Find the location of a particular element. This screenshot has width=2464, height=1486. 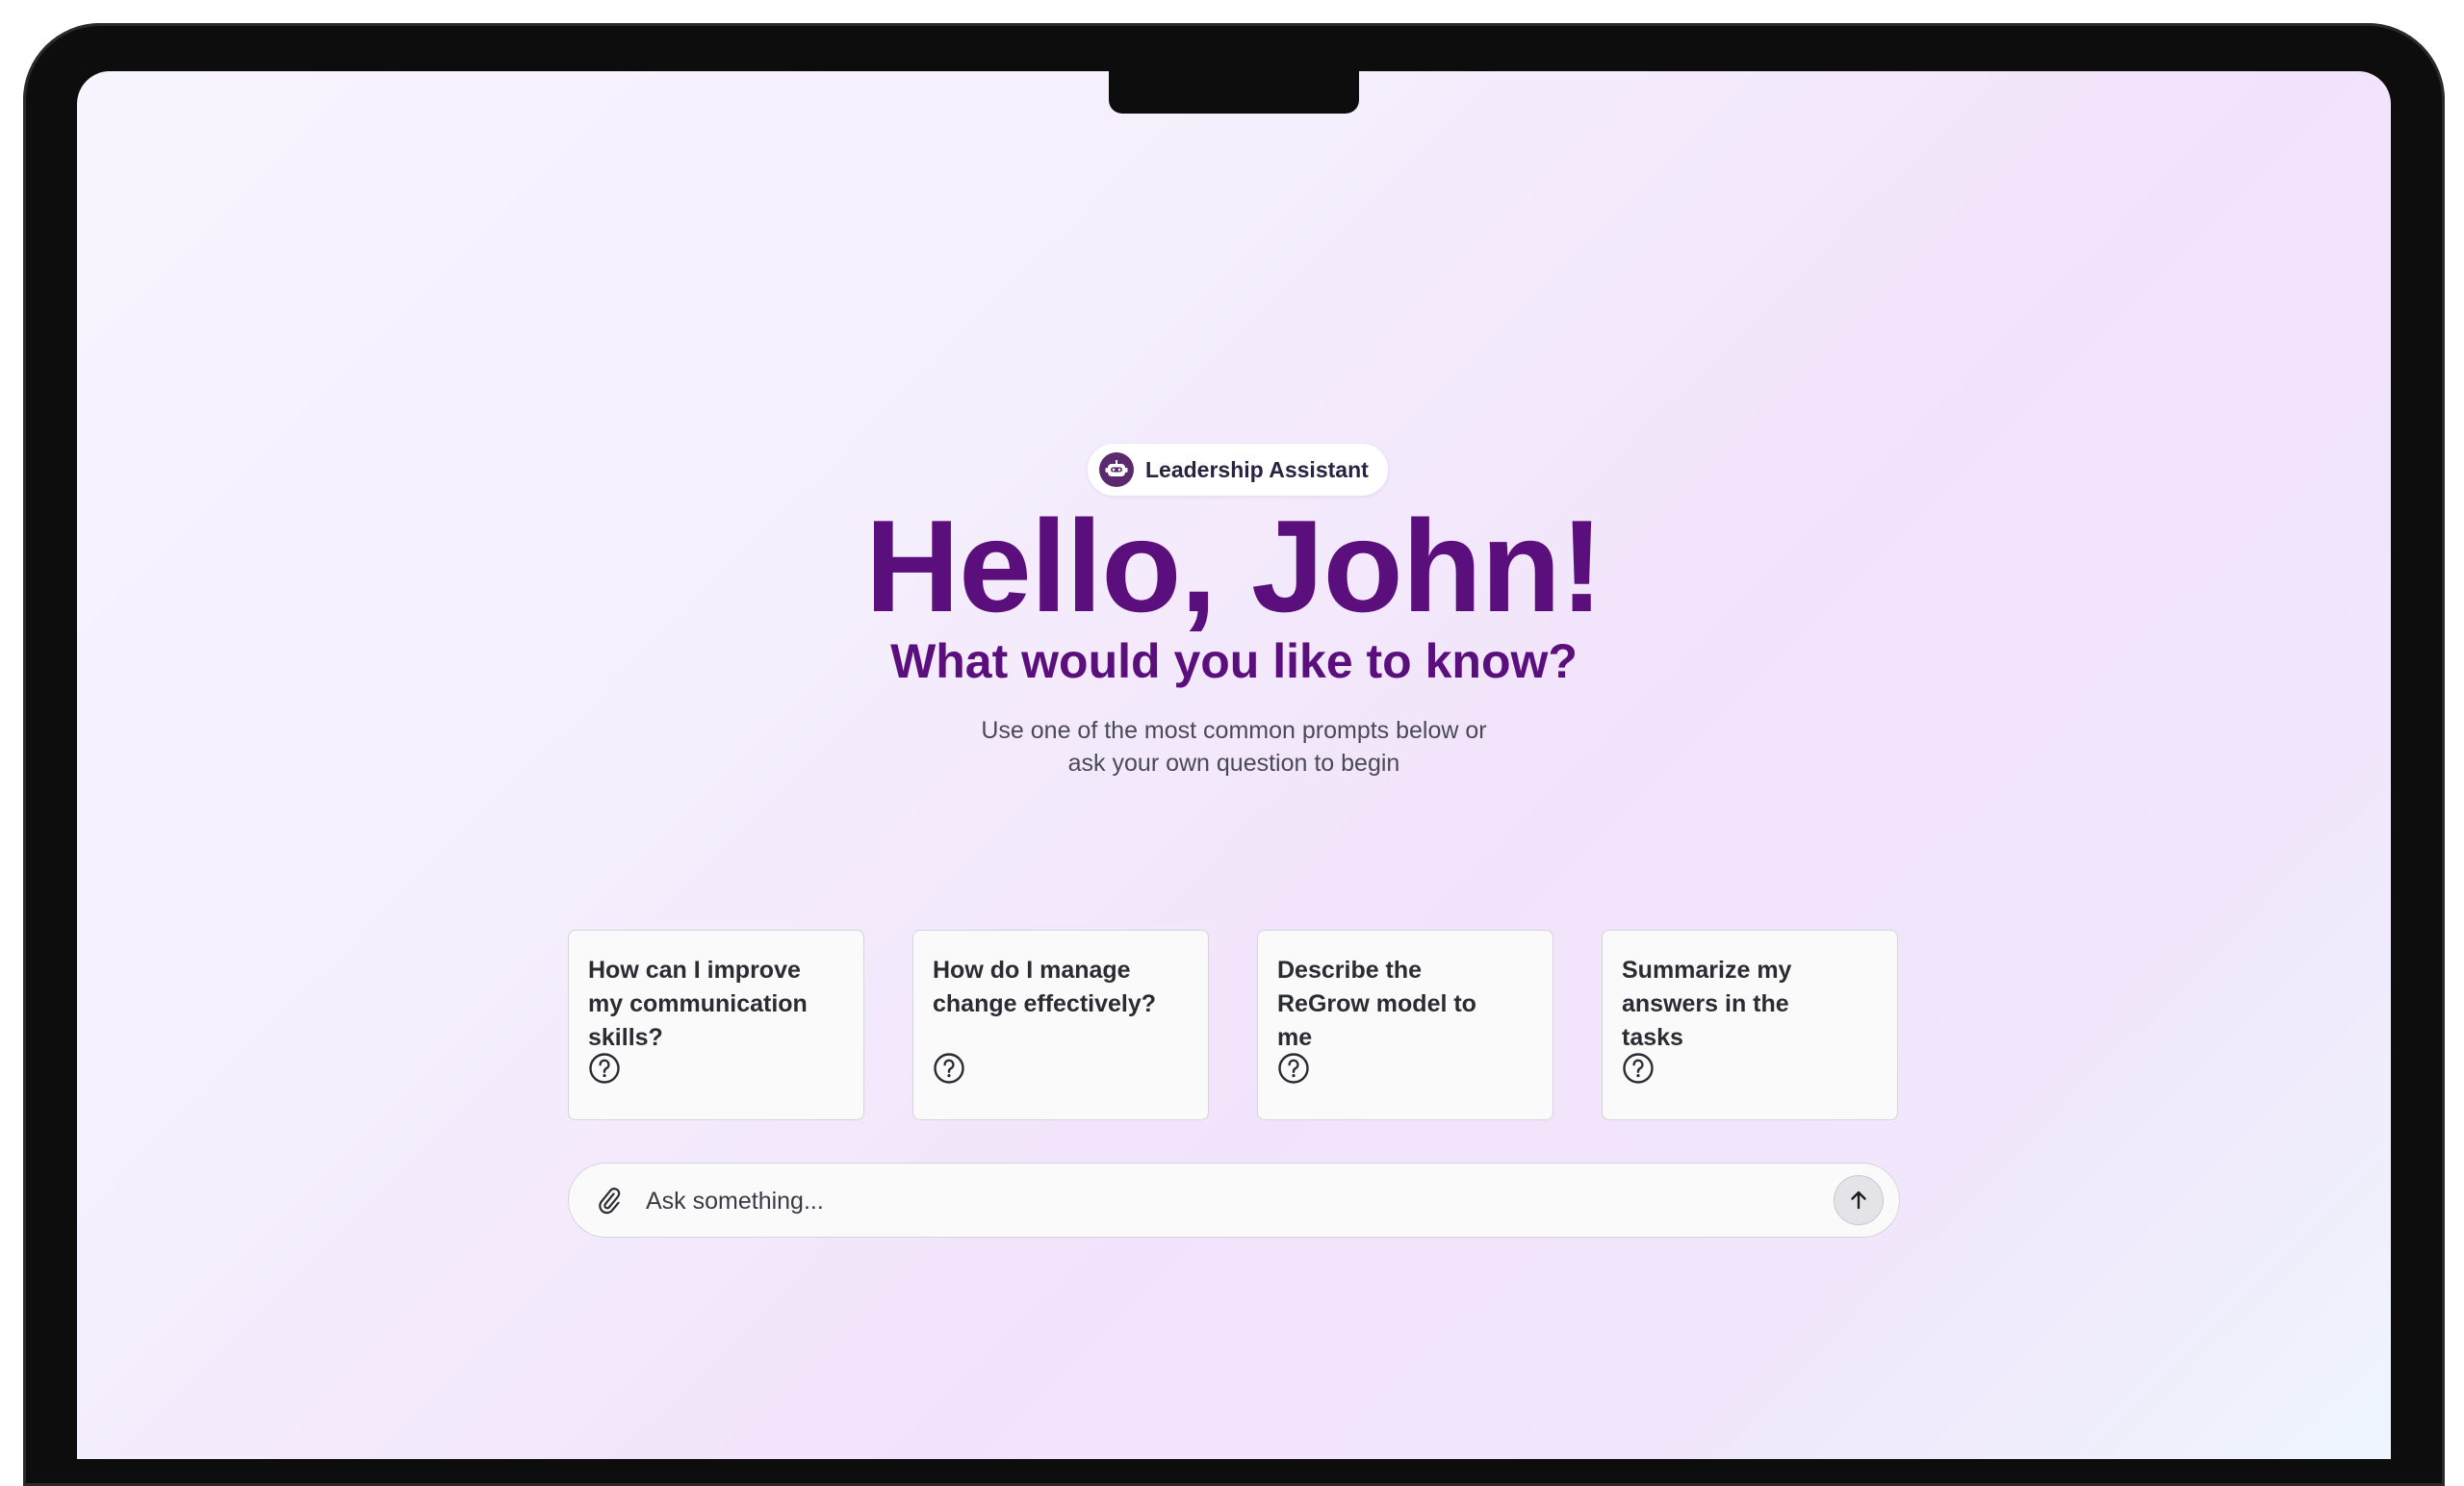

arrow-up-icon is located at coordinates (1858, 1200).